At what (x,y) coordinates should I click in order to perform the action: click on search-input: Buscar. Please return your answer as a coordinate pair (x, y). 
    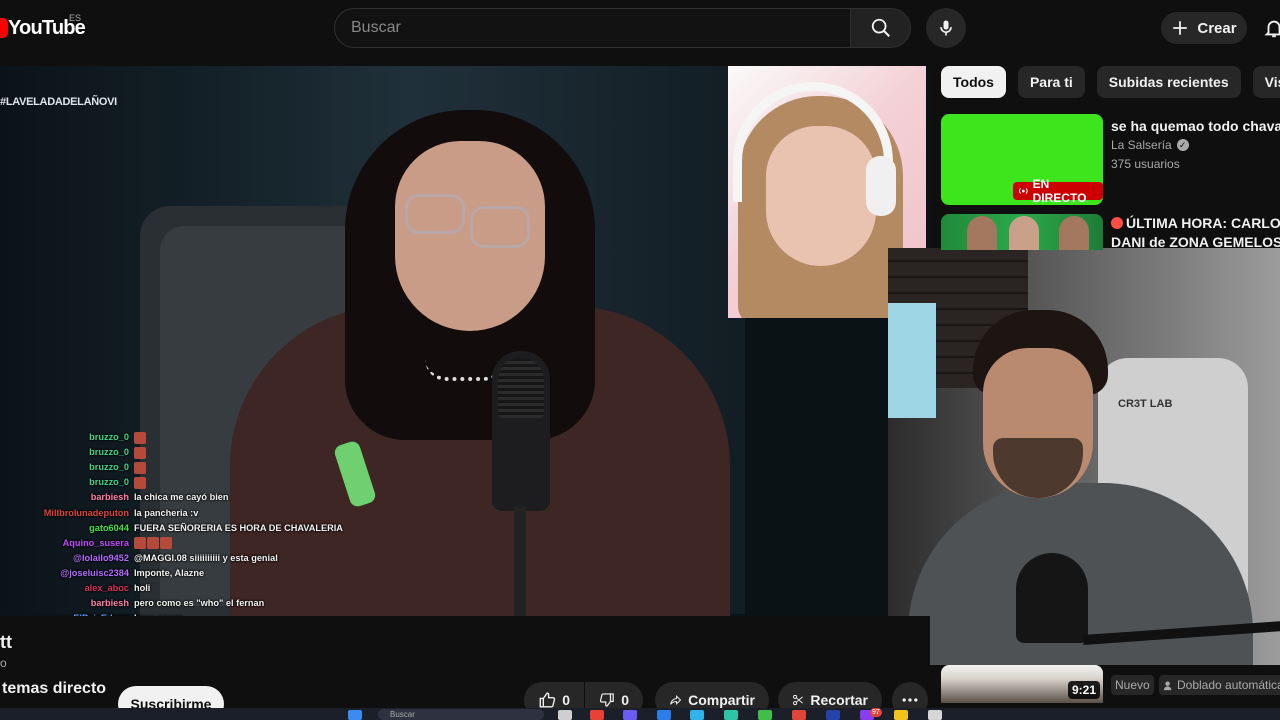
    Looking at the image, I should click on (592, 28).